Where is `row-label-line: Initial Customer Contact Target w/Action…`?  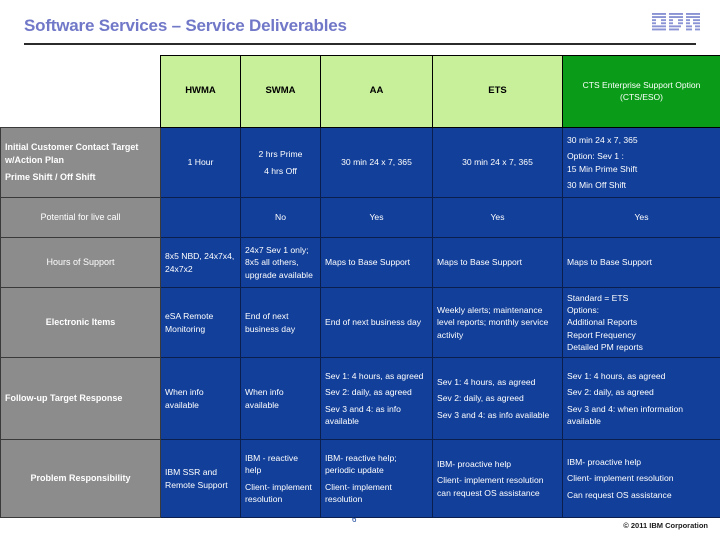
row-label-line: Initial Customer Contact Target w/Action… is located at coordinates (72, 153).